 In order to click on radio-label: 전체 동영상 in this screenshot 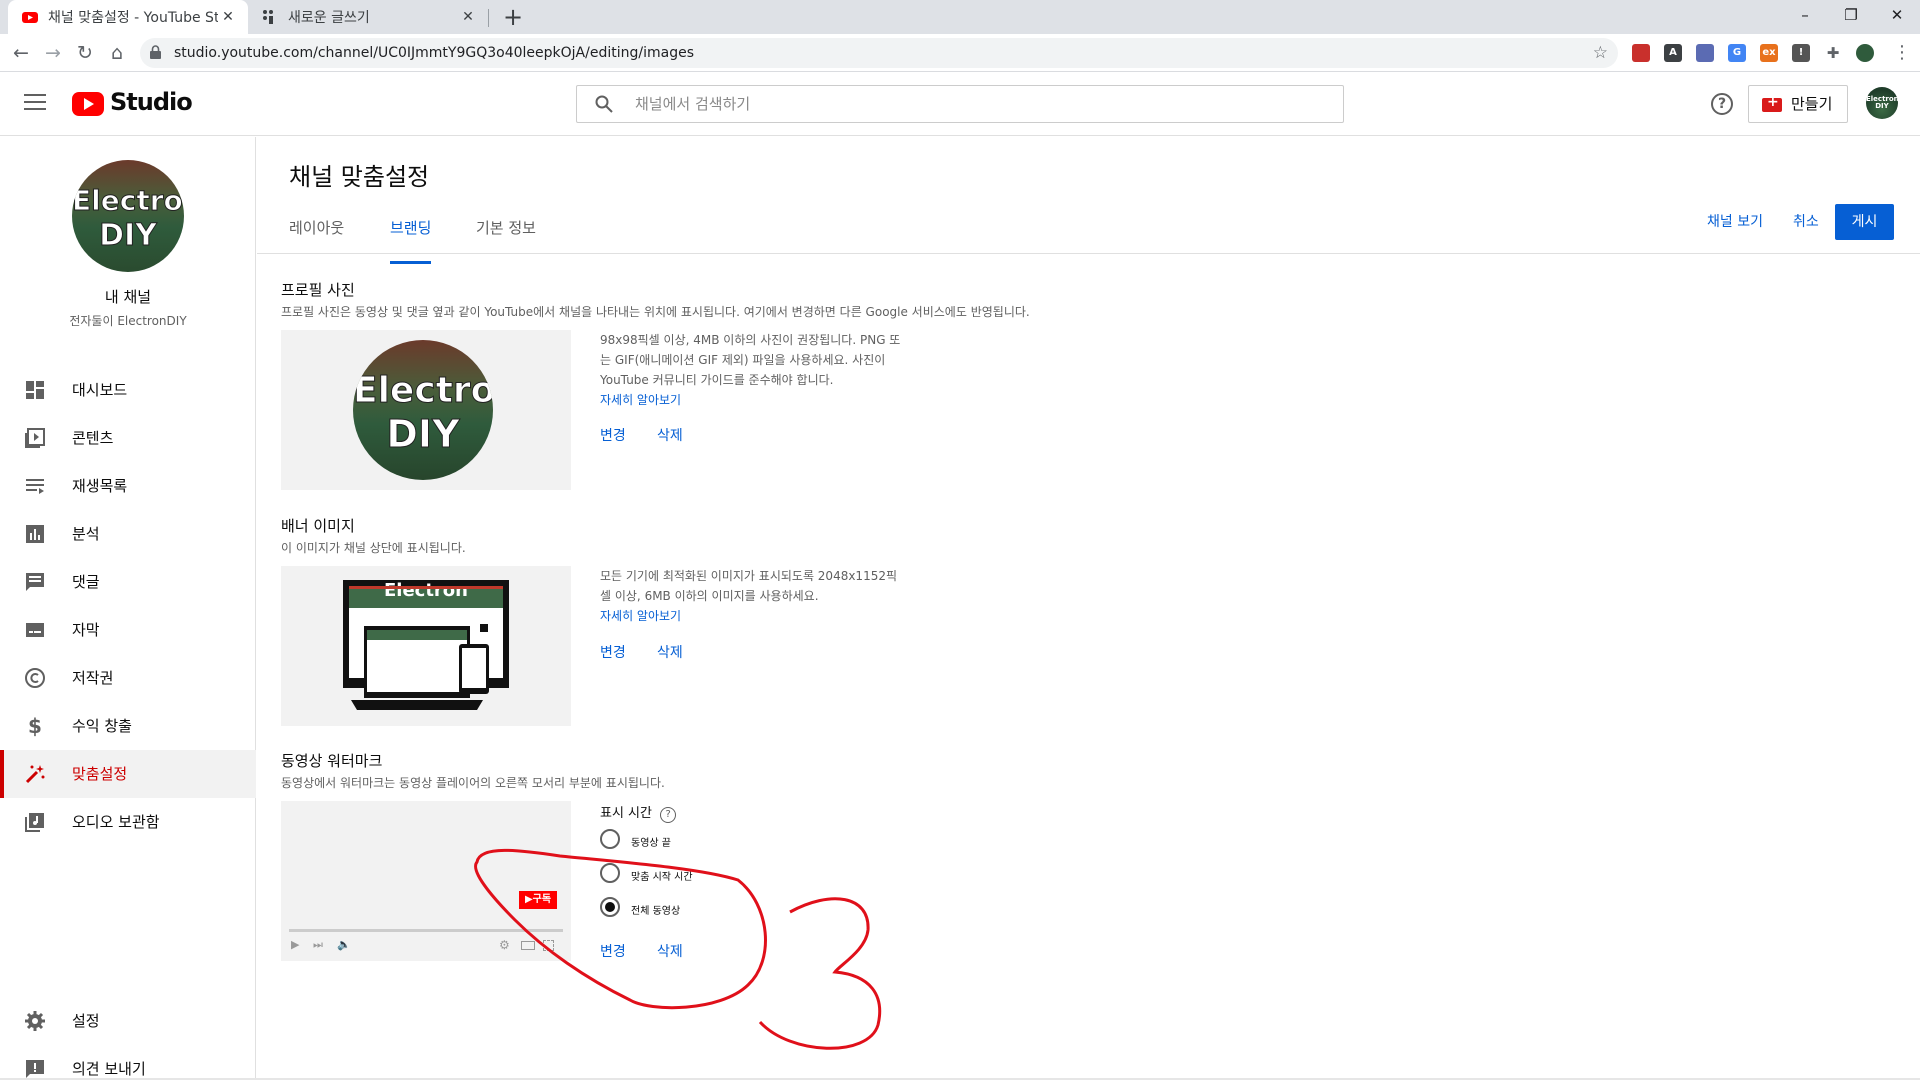, I will do `click(656, 911)`.